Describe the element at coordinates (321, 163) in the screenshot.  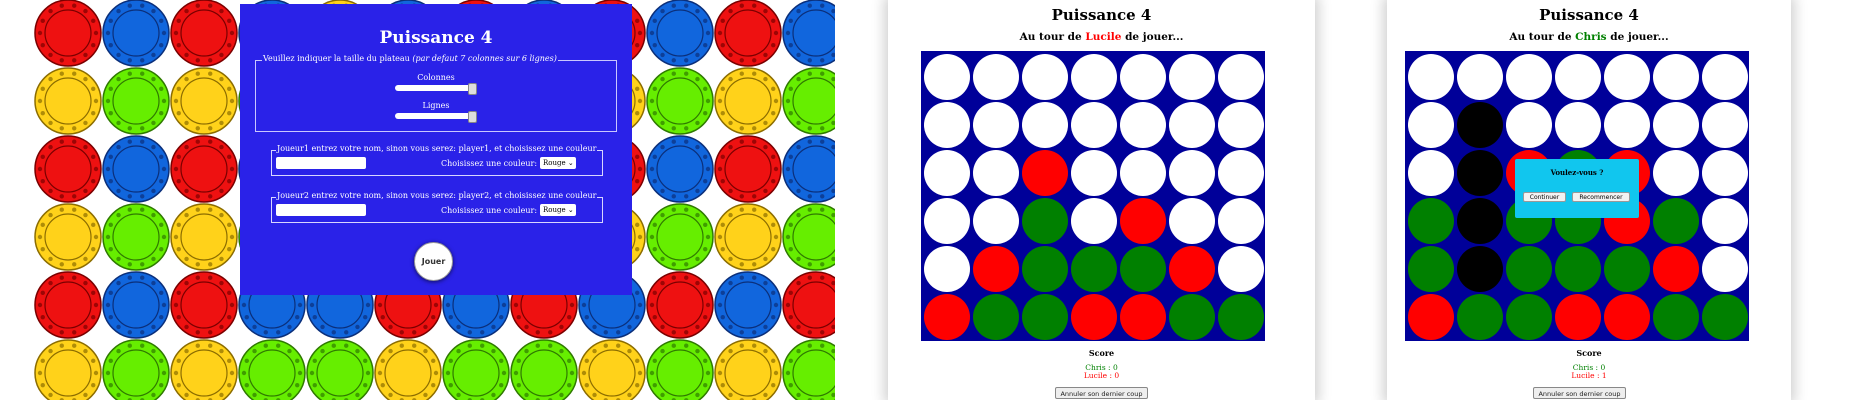
I see `player1-name-input` at that location.